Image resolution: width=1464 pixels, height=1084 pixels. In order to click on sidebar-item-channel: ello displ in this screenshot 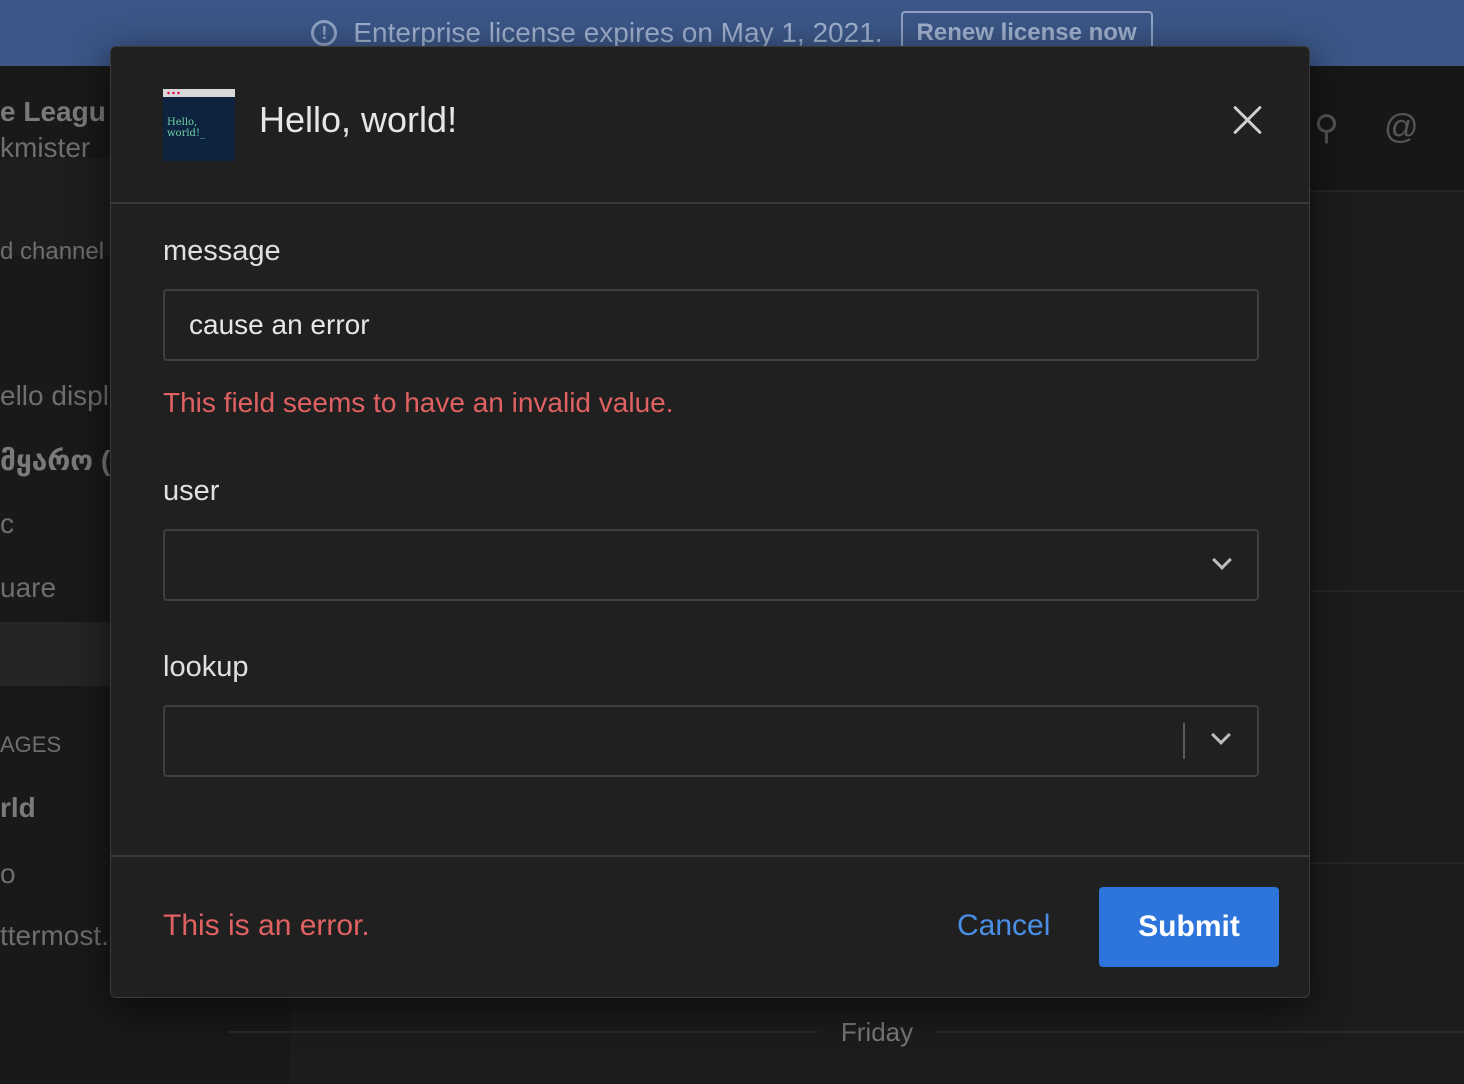, I will do `click(54, 396)`.